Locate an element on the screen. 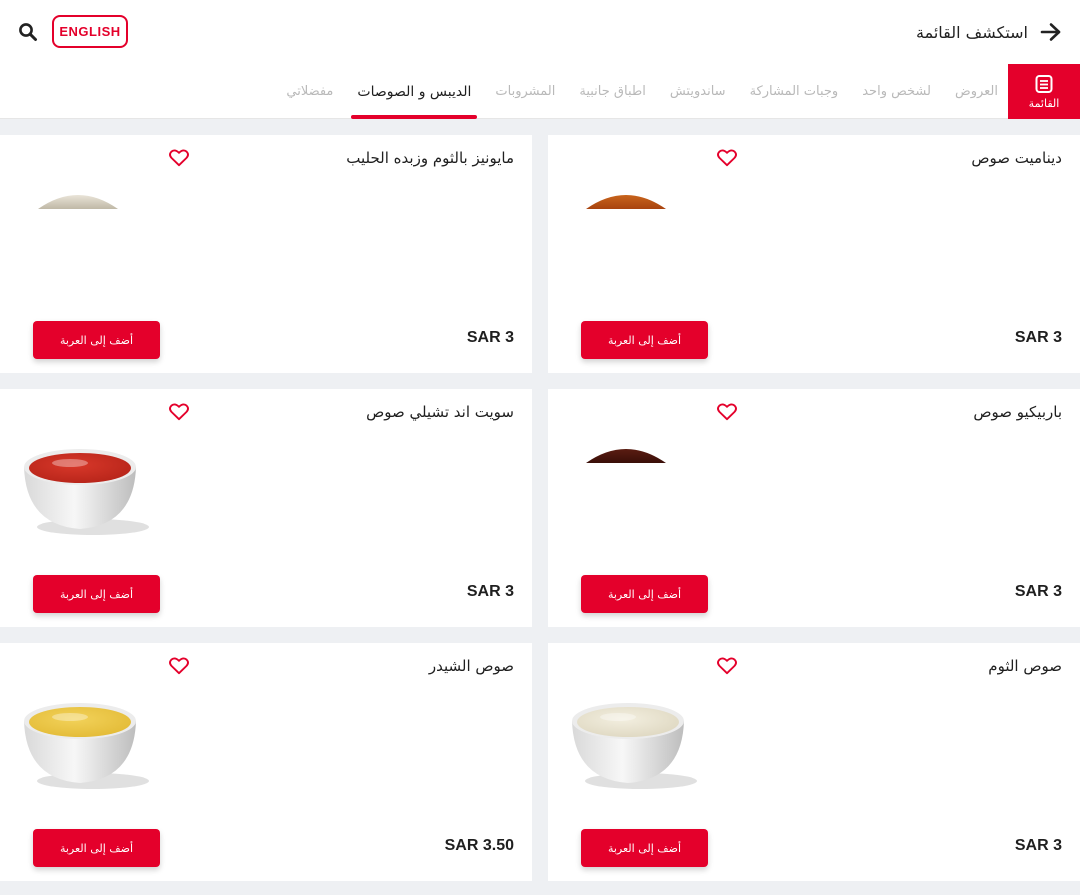 The width and height of the screenshot is (1080, 895). product-name: ديناميت صوص is located at coordinates (1016, 158).